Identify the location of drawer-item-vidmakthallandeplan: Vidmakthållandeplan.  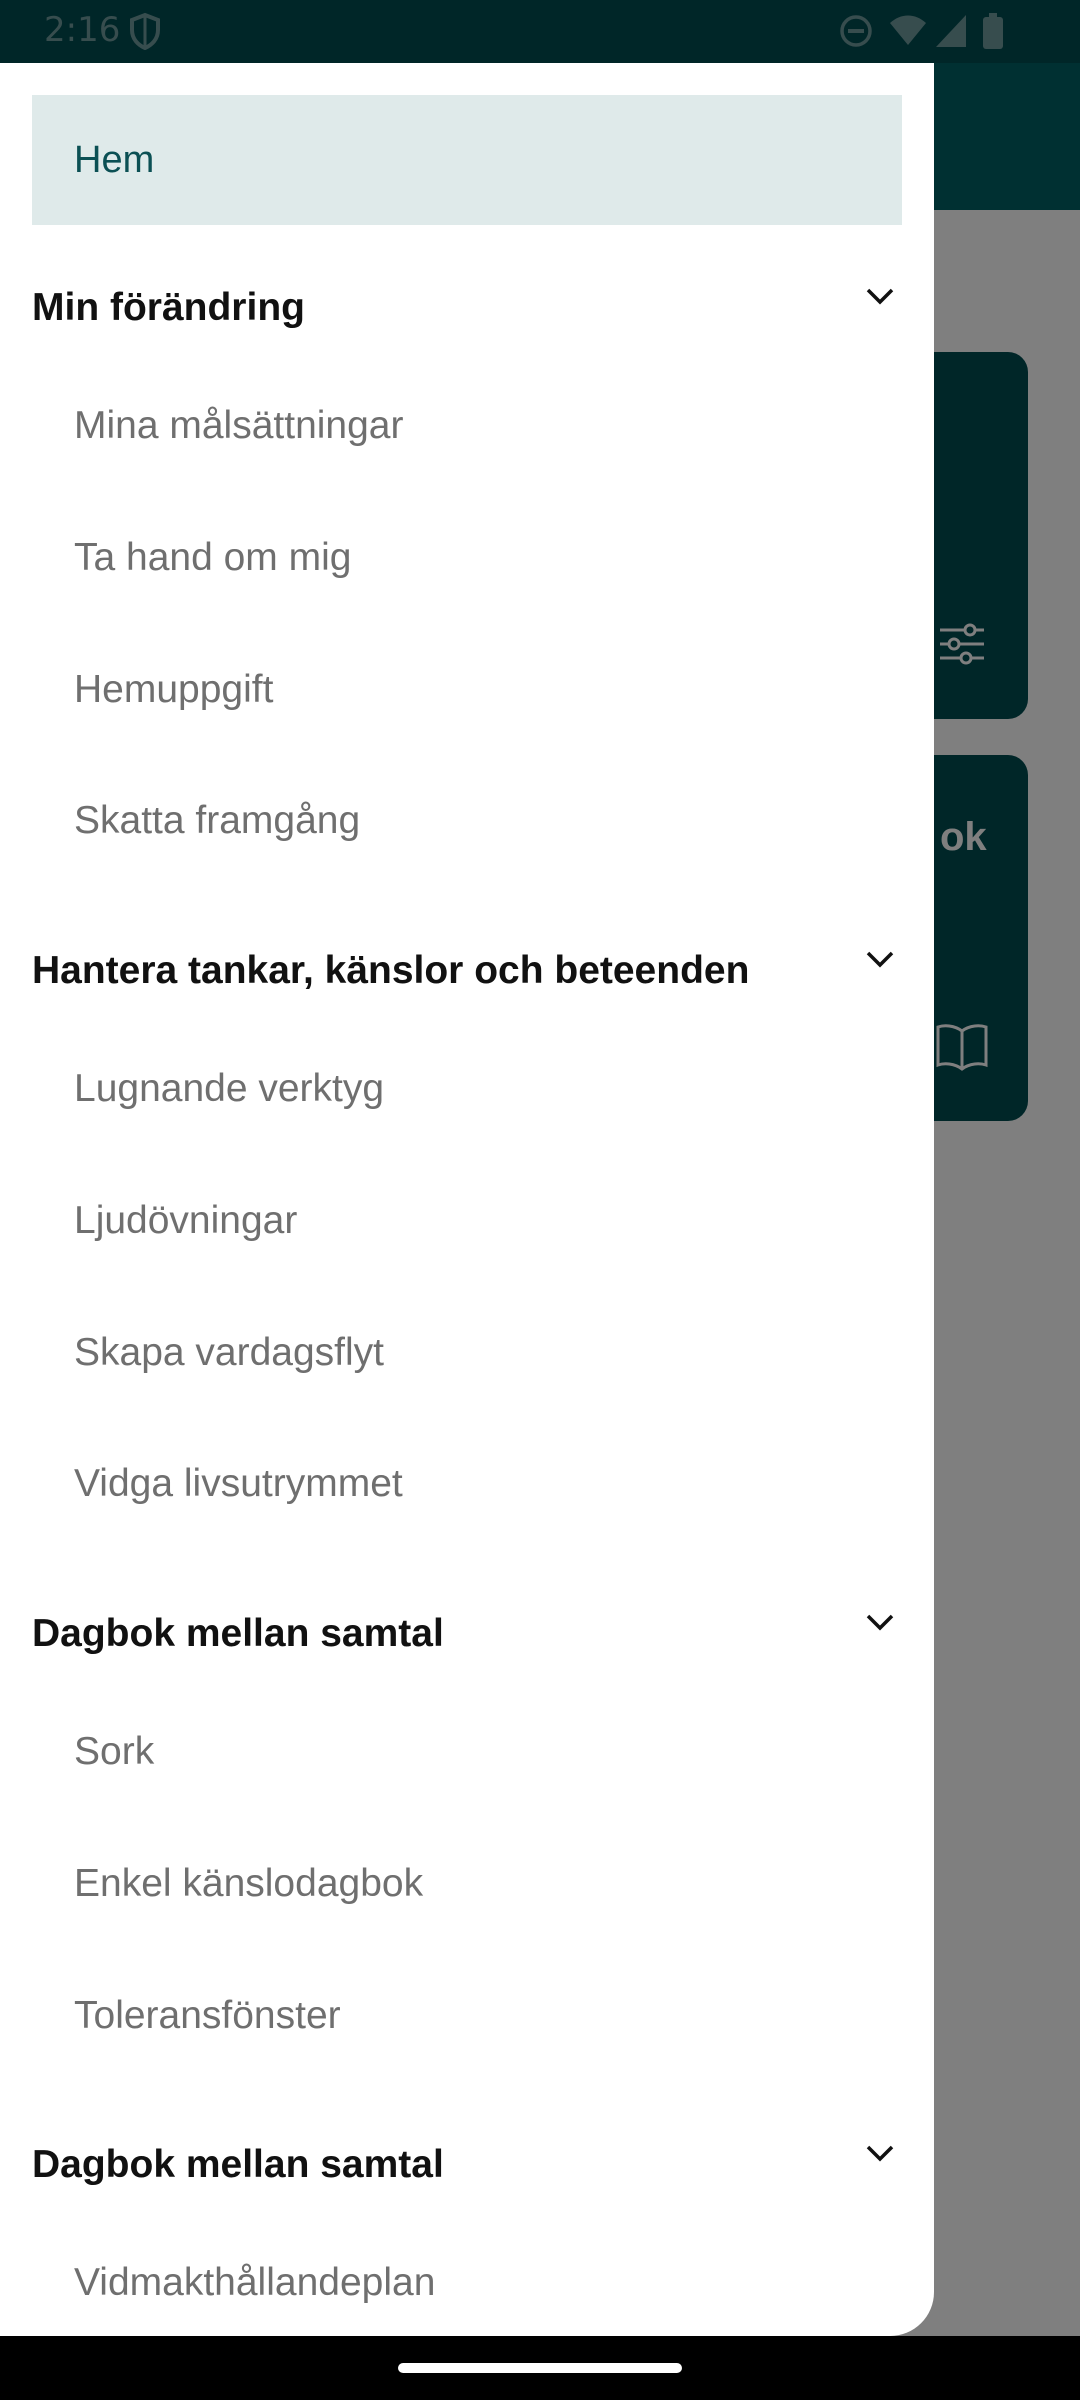
(488, 2282).